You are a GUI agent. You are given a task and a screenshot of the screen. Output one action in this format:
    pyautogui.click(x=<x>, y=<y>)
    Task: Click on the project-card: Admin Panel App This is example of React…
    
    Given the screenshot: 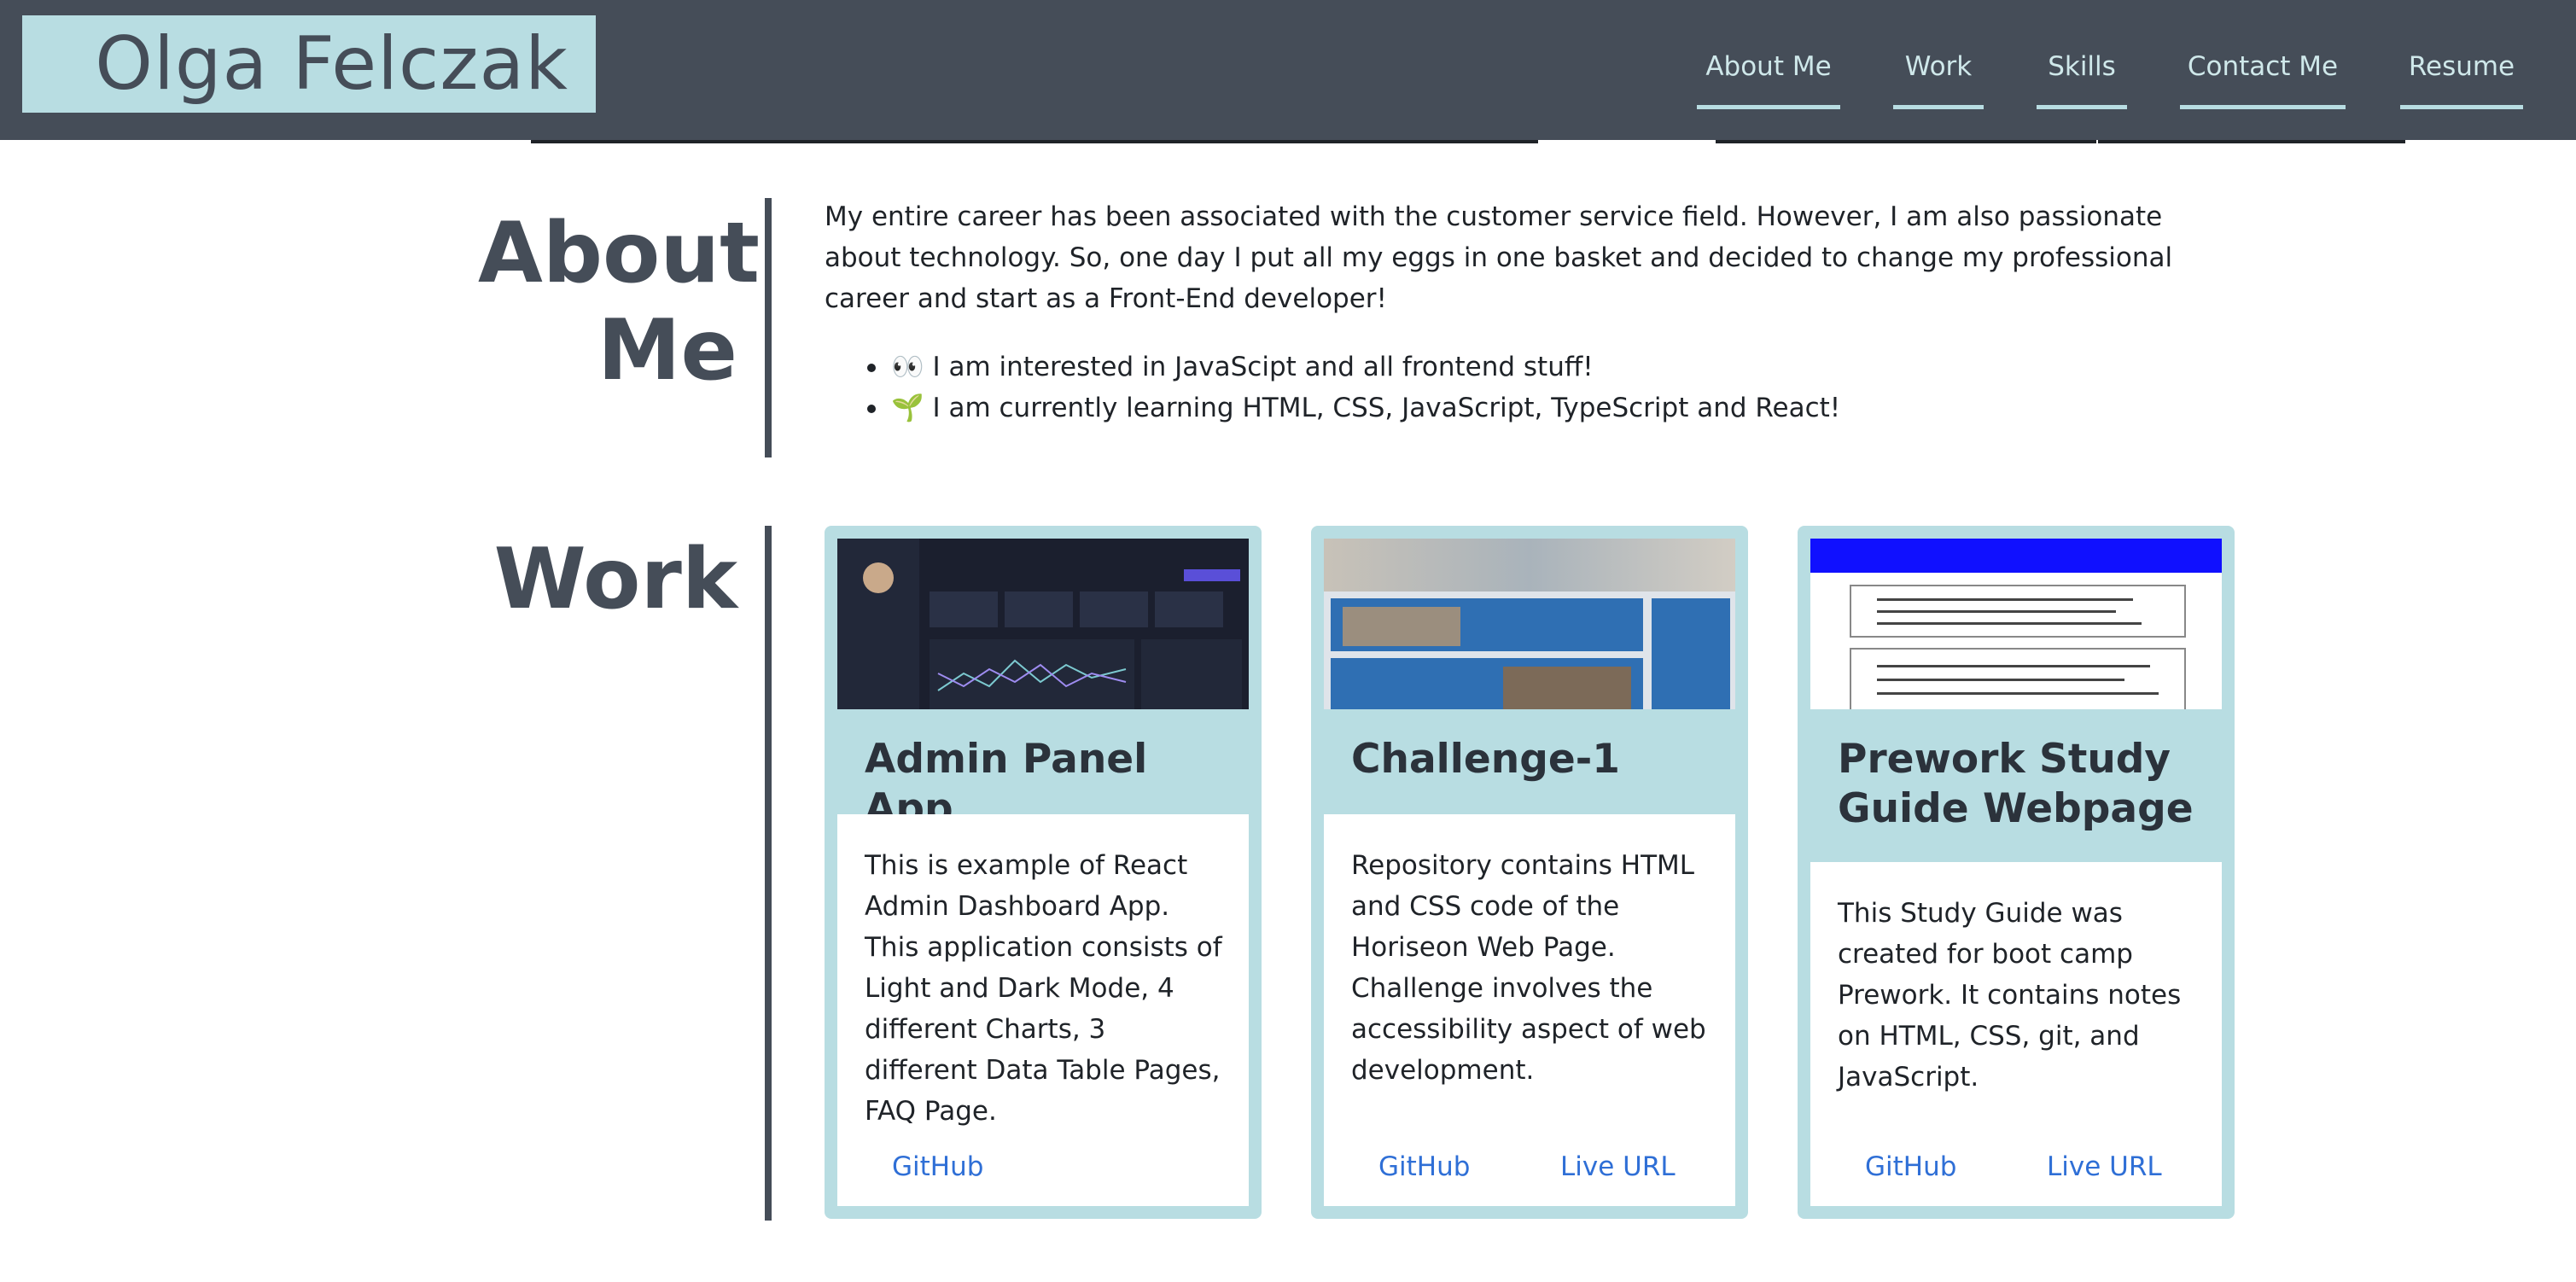 What is the action you would take?
    pyautogui.click(x=1043, y=872)
    